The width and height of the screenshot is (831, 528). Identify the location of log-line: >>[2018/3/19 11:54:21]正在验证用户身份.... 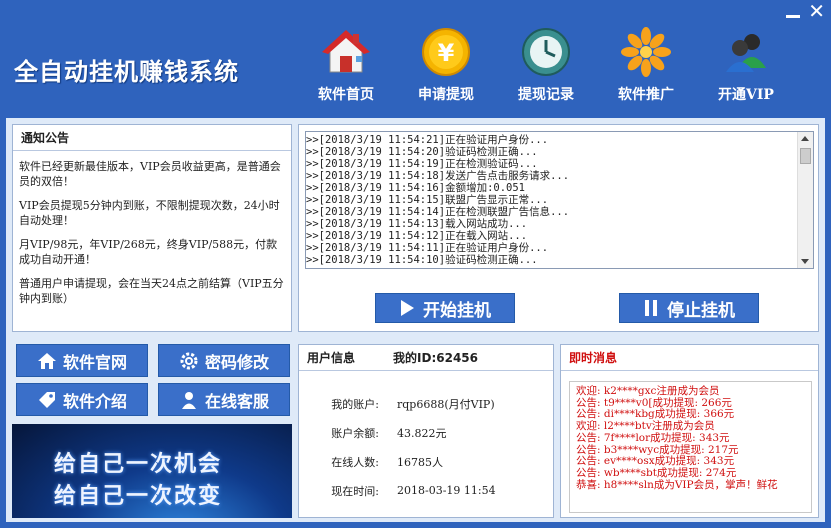
(427, 140).